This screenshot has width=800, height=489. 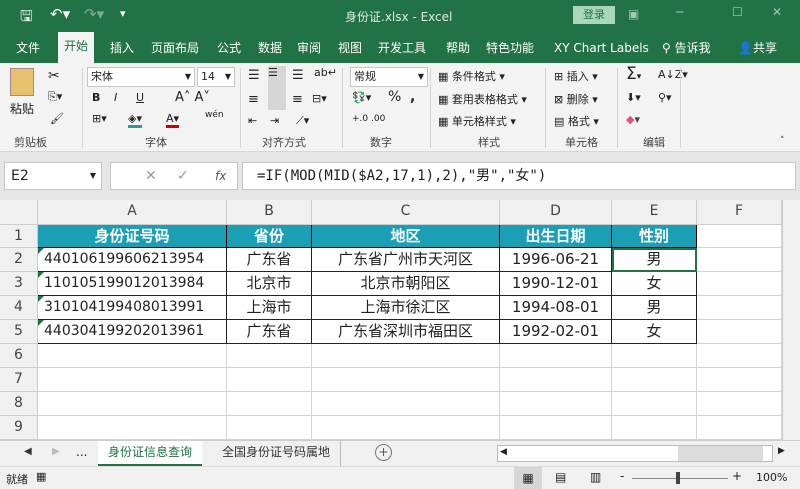 I want to click on tab-review: 审阅, so click(x=309, y=48).